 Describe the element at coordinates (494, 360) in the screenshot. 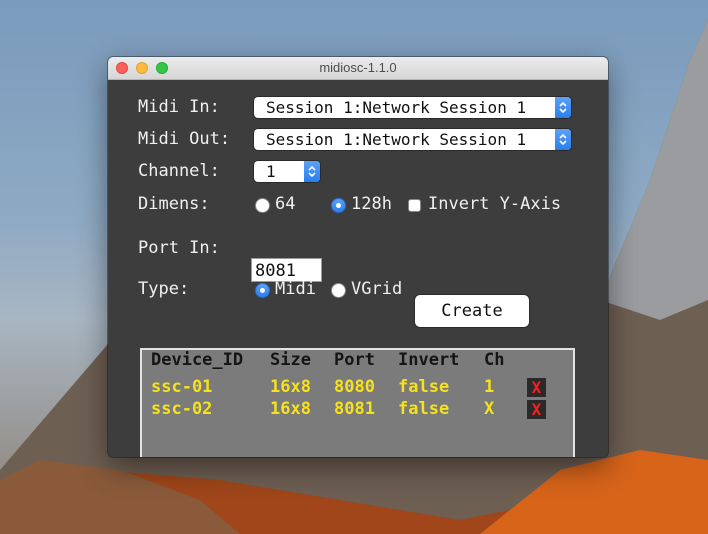

I see `column-header-ch: Ch` at that location.